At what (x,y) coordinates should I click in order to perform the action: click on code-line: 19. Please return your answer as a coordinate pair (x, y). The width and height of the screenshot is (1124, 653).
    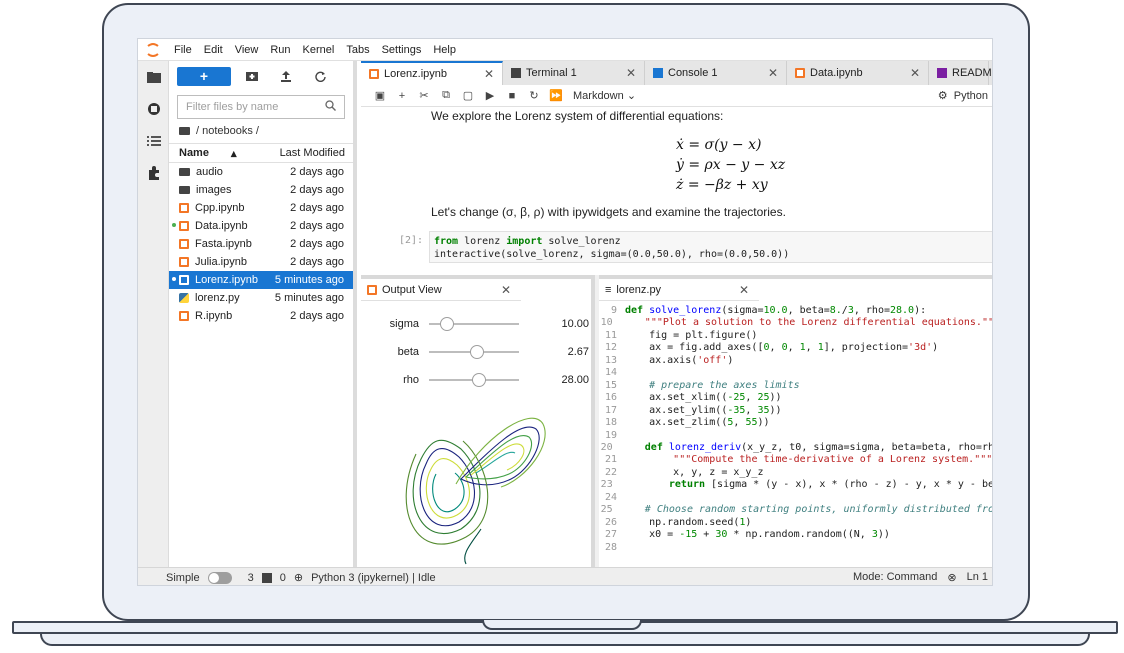
    Looking at the image, I should click on (795, 436).